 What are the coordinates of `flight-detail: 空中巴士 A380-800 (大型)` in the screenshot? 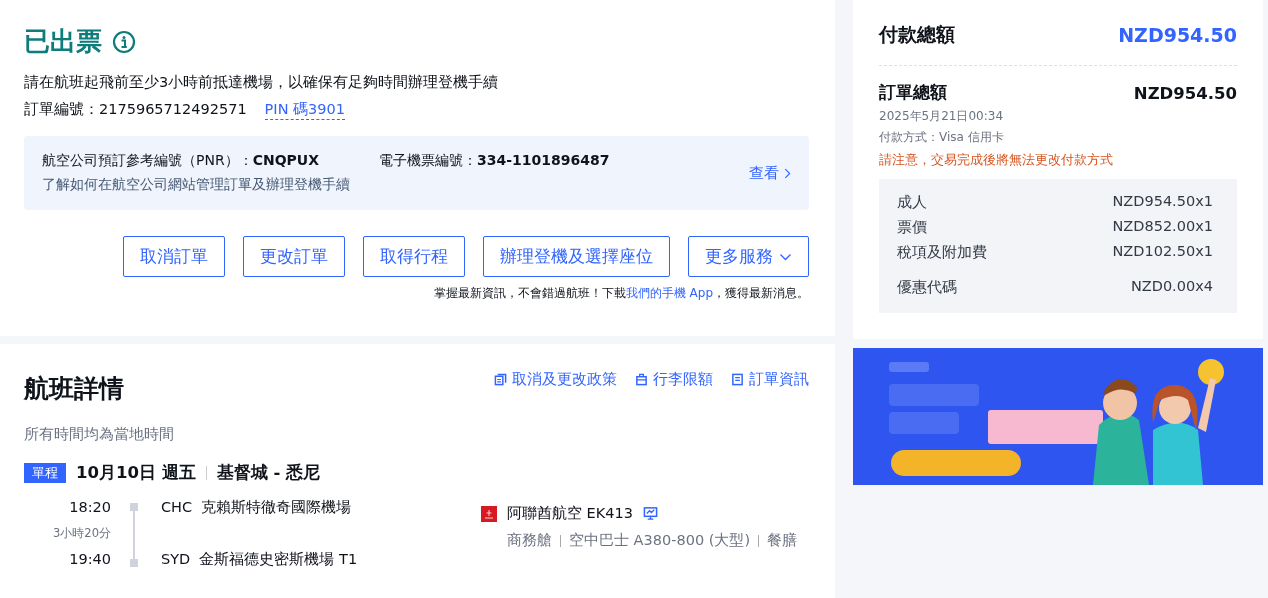 It's located at (660, 540).